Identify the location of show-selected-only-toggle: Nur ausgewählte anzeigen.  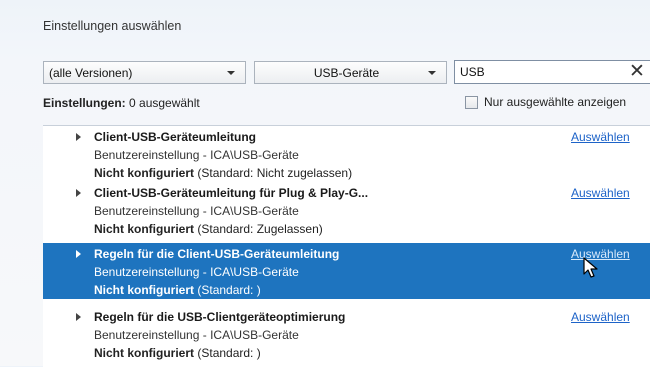
(545, 102).